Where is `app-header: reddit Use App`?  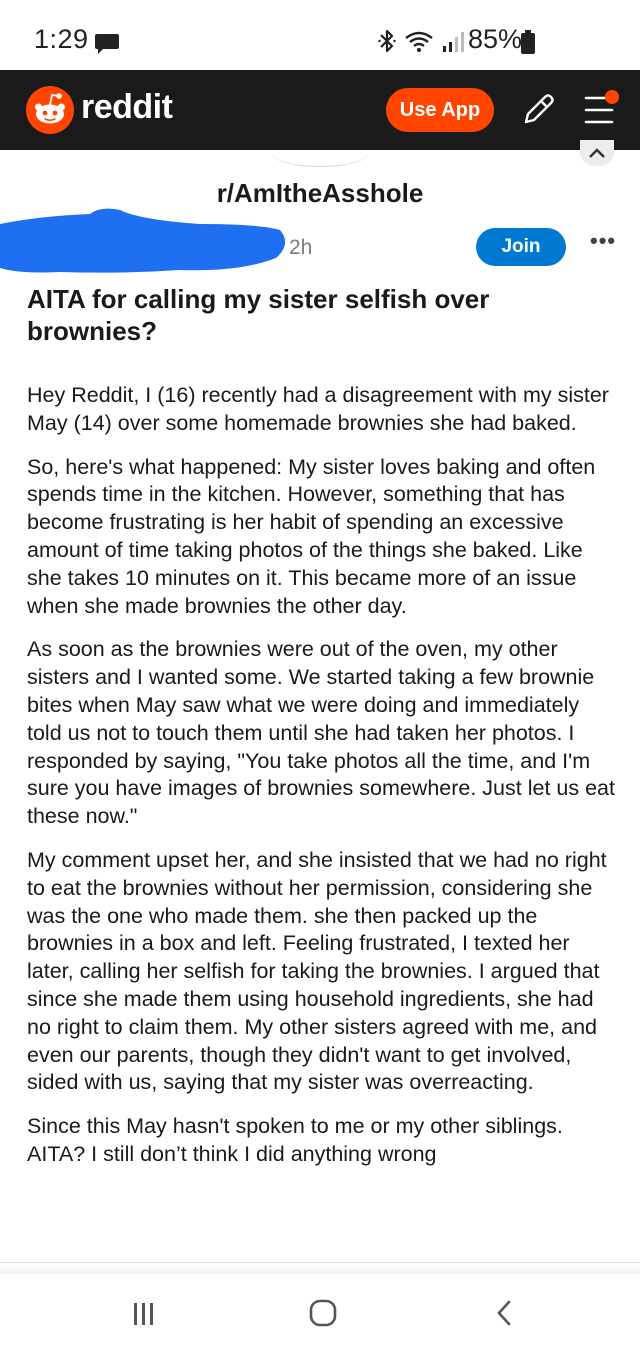 app-header: reddit Use App is located at coordinates (320, 110).